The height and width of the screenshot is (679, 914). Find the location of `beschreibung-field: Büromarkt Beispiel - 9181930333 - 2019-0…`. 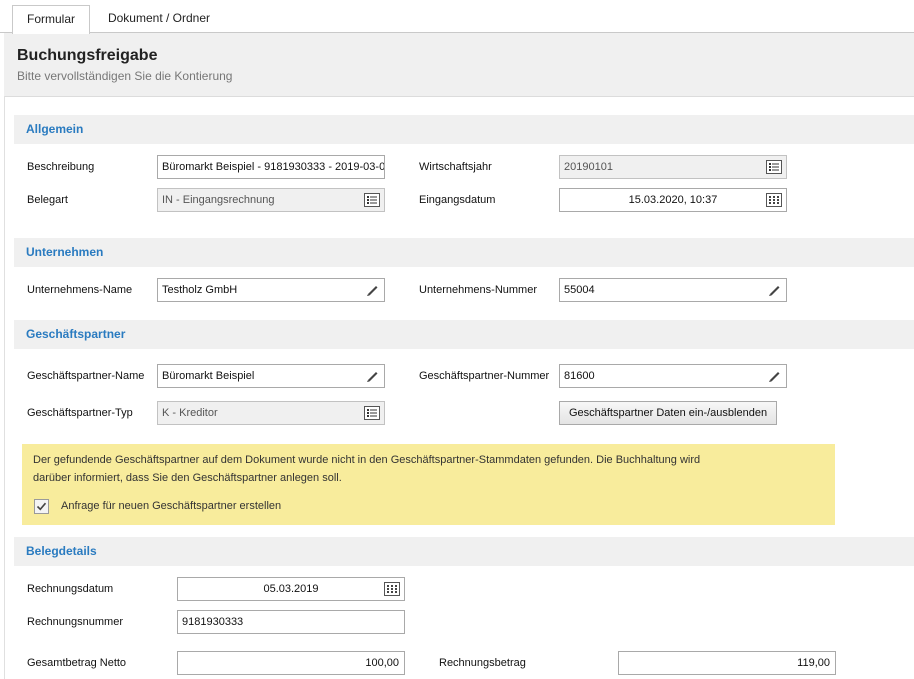

beschreibung-field: Büromarkt Beispiel - 9181930333 - 2019-0… is located at coordinates (271, 167).